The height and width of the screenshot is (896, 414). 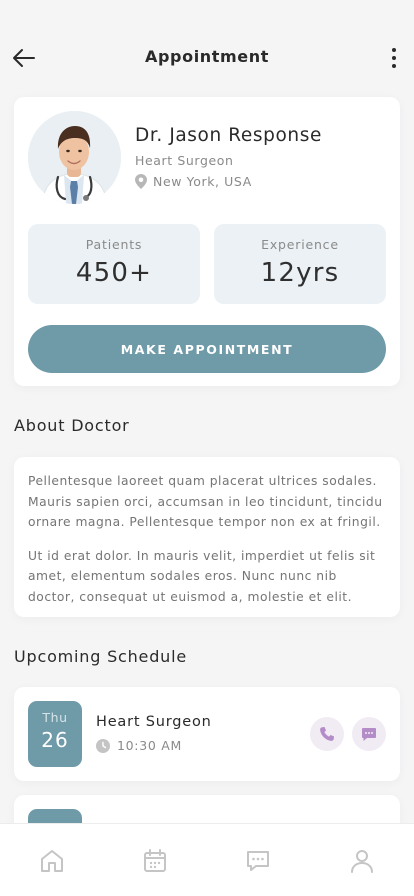 I want to click on profile-icon, so click(x=362, y=861).